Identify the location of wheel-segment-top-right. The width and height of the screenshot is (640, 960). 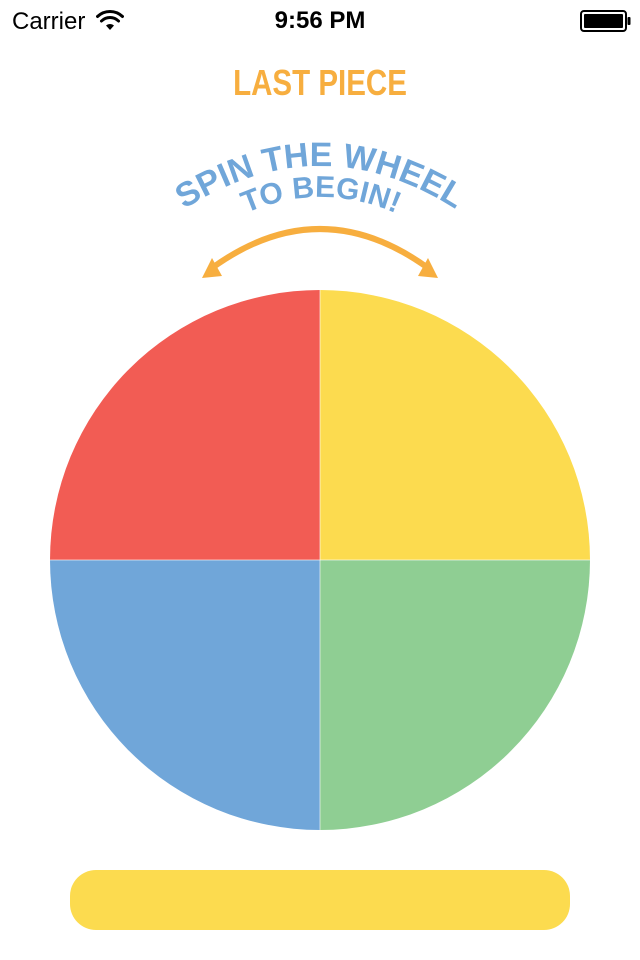
(455, 425).